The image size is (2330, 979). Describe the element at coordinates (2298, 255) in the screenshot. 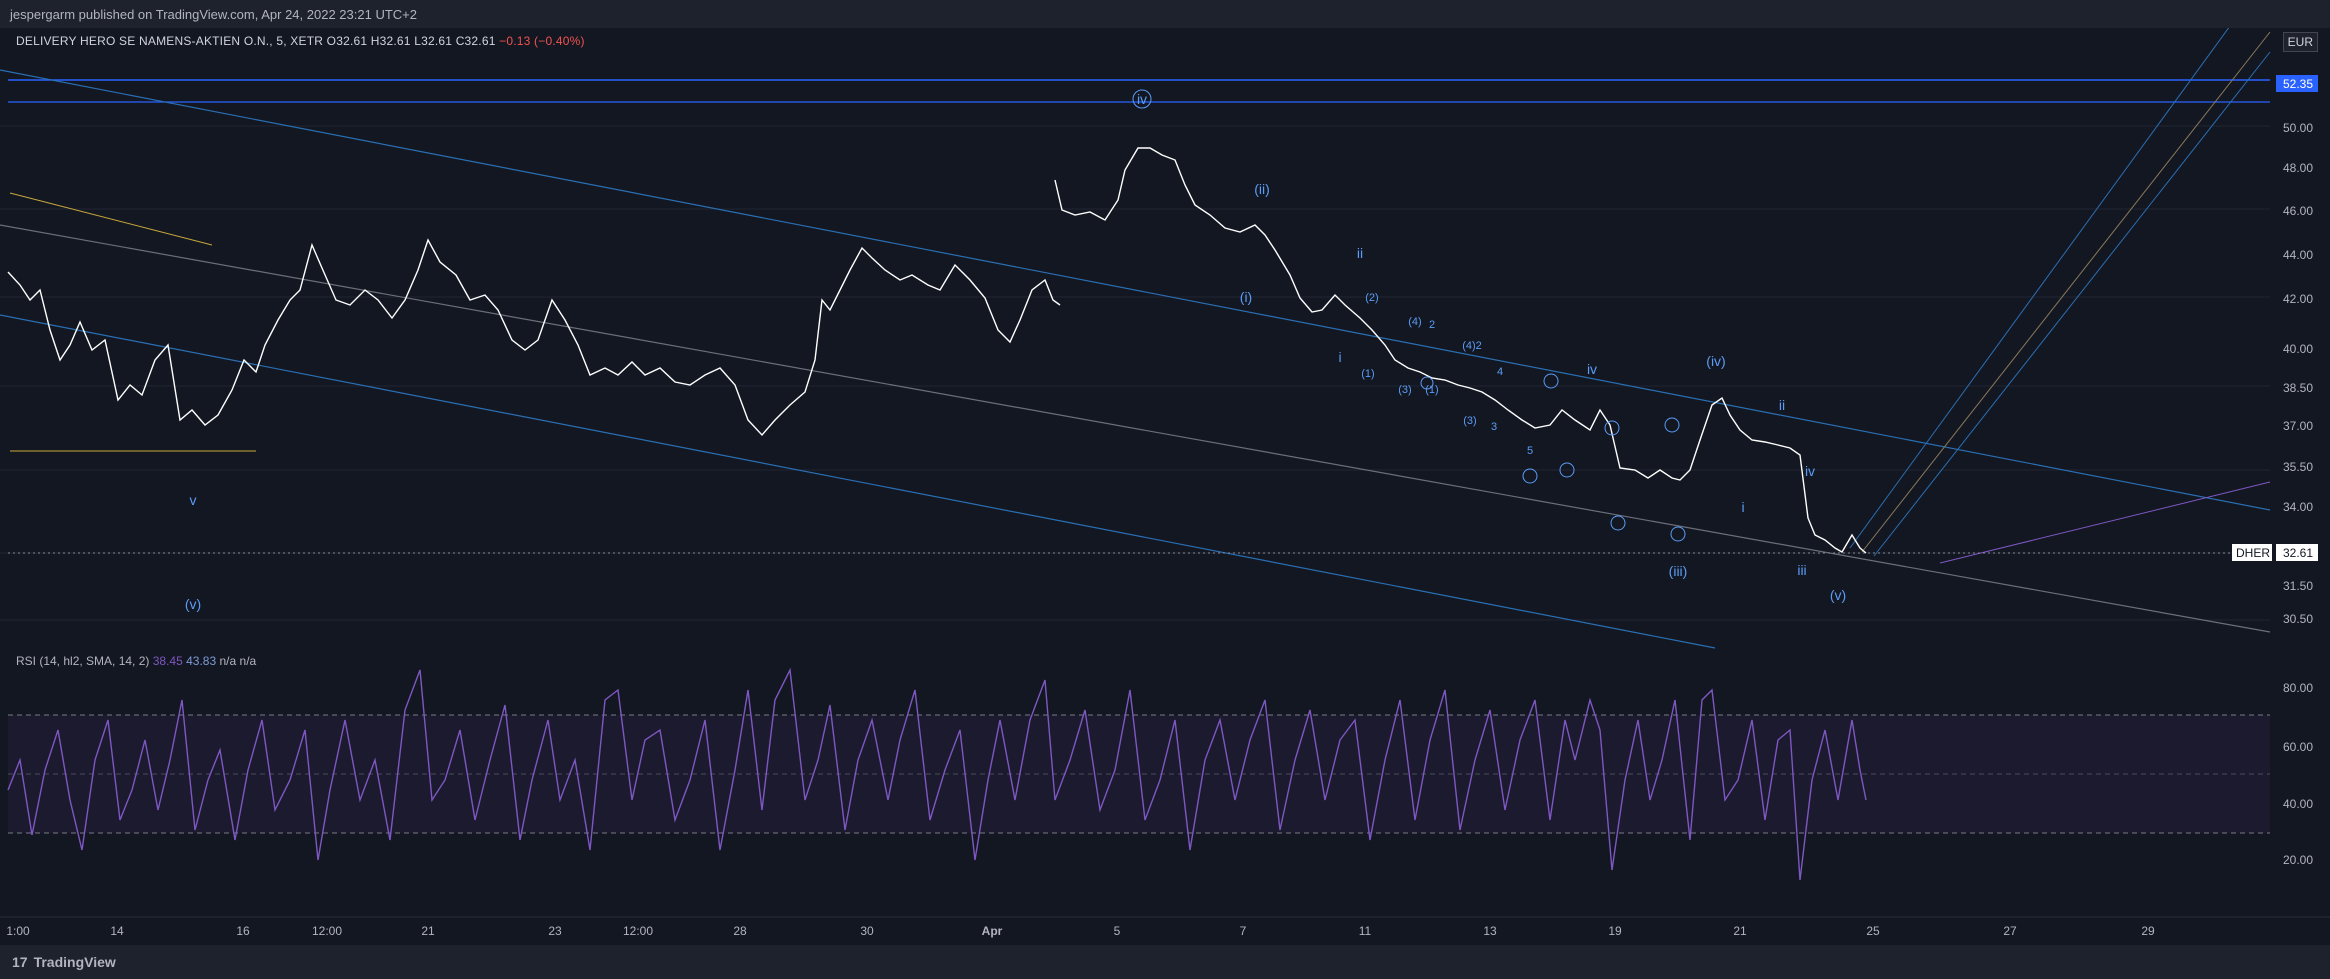

I see `price-tick: 44.00` at that location.